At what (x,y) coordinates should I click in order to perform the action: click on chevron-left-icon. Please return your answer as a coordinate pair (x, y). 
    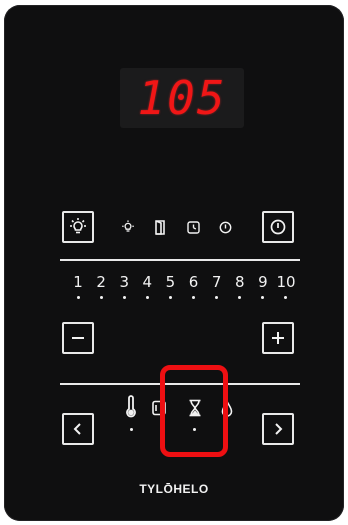
    Looking at the image, I should click on (78, 429).